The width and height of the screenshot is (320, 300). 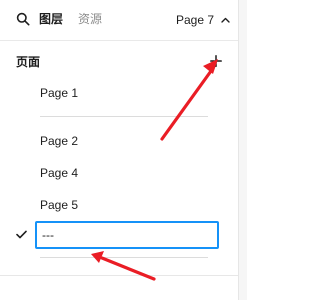 What do you see at coordinates (119, 93) in the screenshot?
I see `page-list-item: Page 1` at bounding box center [119, 93].